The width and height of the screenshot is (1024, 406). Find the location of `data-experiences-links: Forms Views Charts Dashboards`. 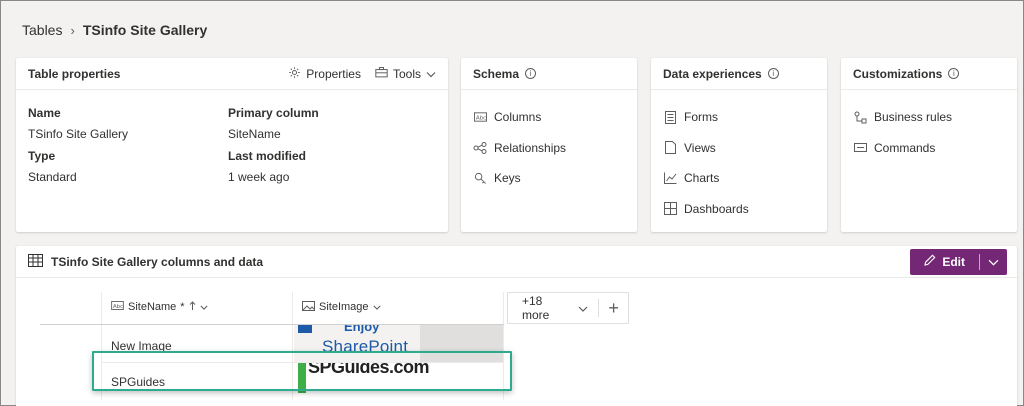

data-experiences-links: Forms Views Charts Dashboards is located at coordinates (739, 157).